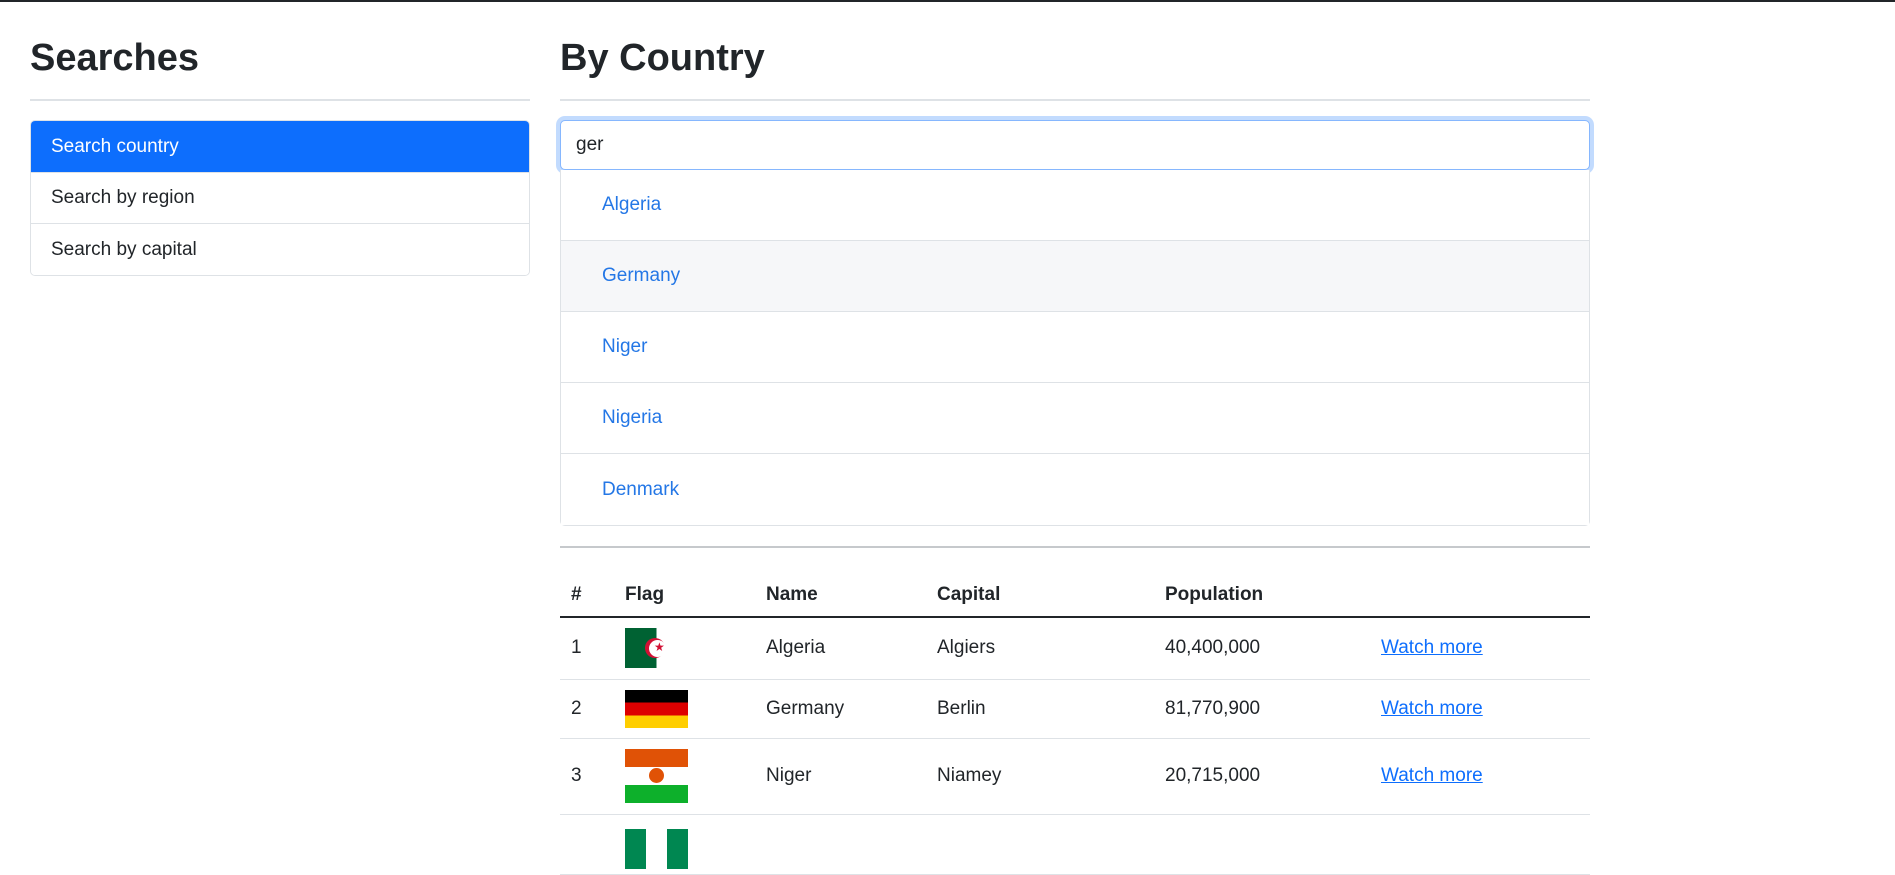 The image size is (1895, 875). What do you see at coordinates (1480, 844) in the screenshot?
I see `row-actions` at bounding box center [1480, 844].